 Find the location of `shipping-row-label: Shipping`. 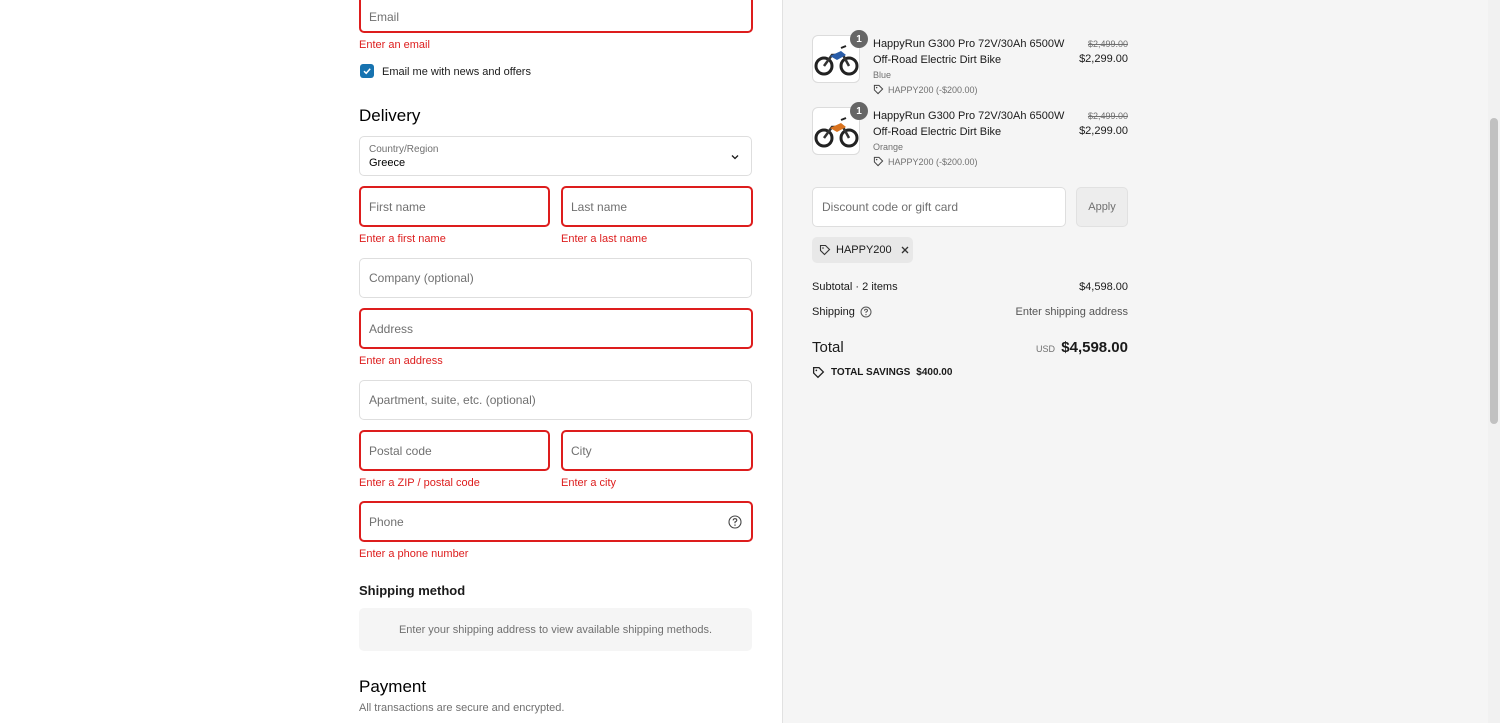

shipping-row-label: Shipping is located at coordinates (842, 312).